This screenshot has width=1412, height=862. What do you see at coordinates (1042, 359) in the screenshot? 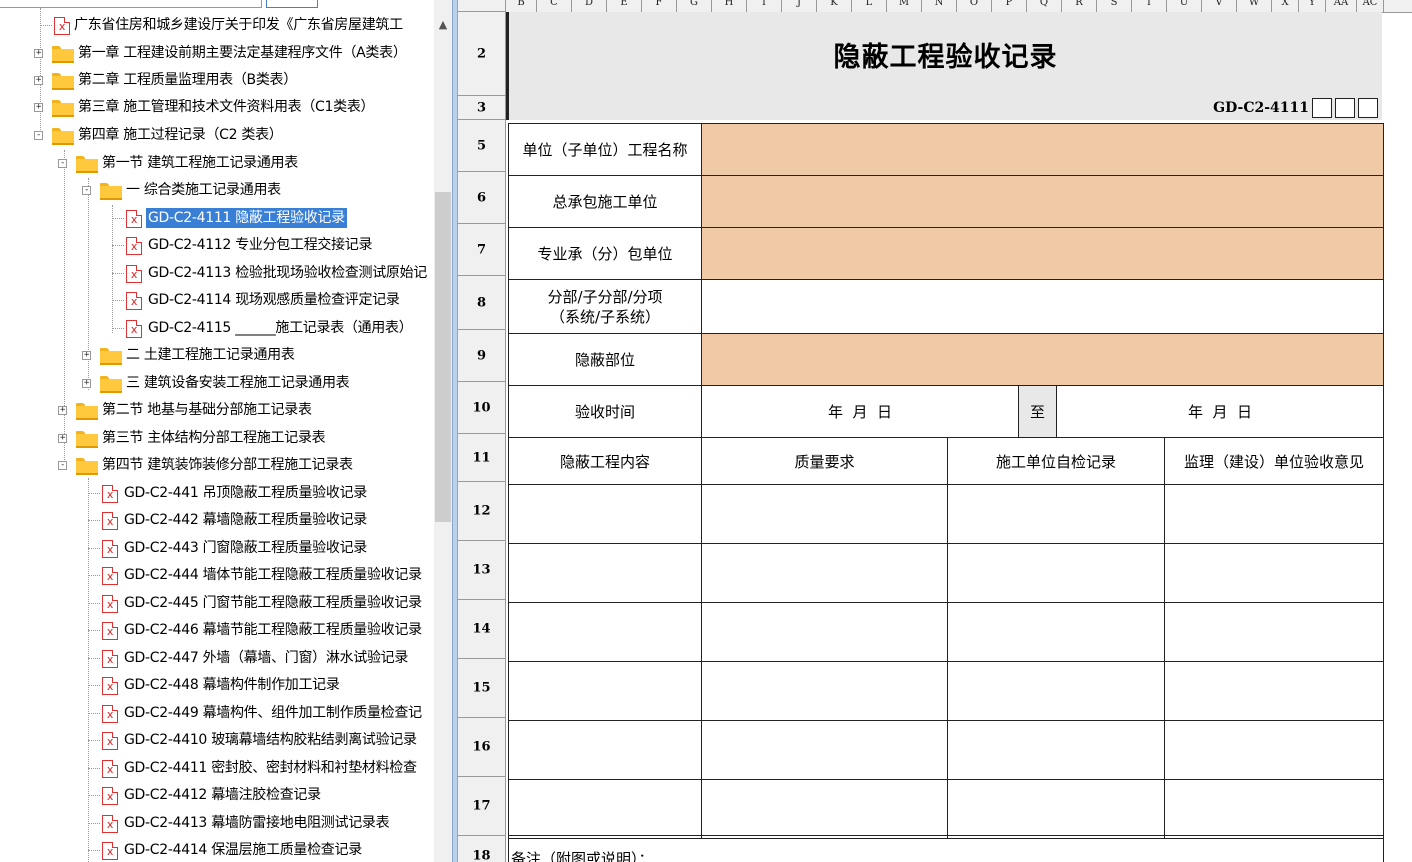
I see `hidden-location-input` at bounding box center [1042, 359].